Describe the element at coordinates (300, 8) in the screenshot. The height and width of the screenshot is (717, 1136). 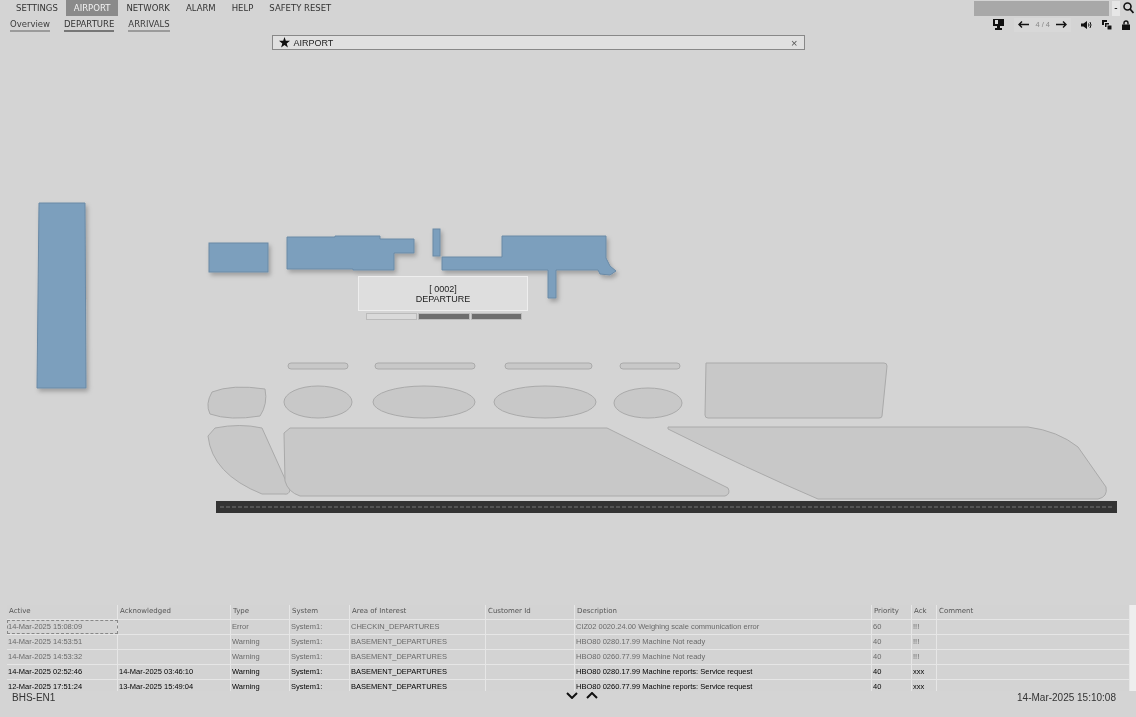
I see `menu-tab: SAFETY RESET` at that location.